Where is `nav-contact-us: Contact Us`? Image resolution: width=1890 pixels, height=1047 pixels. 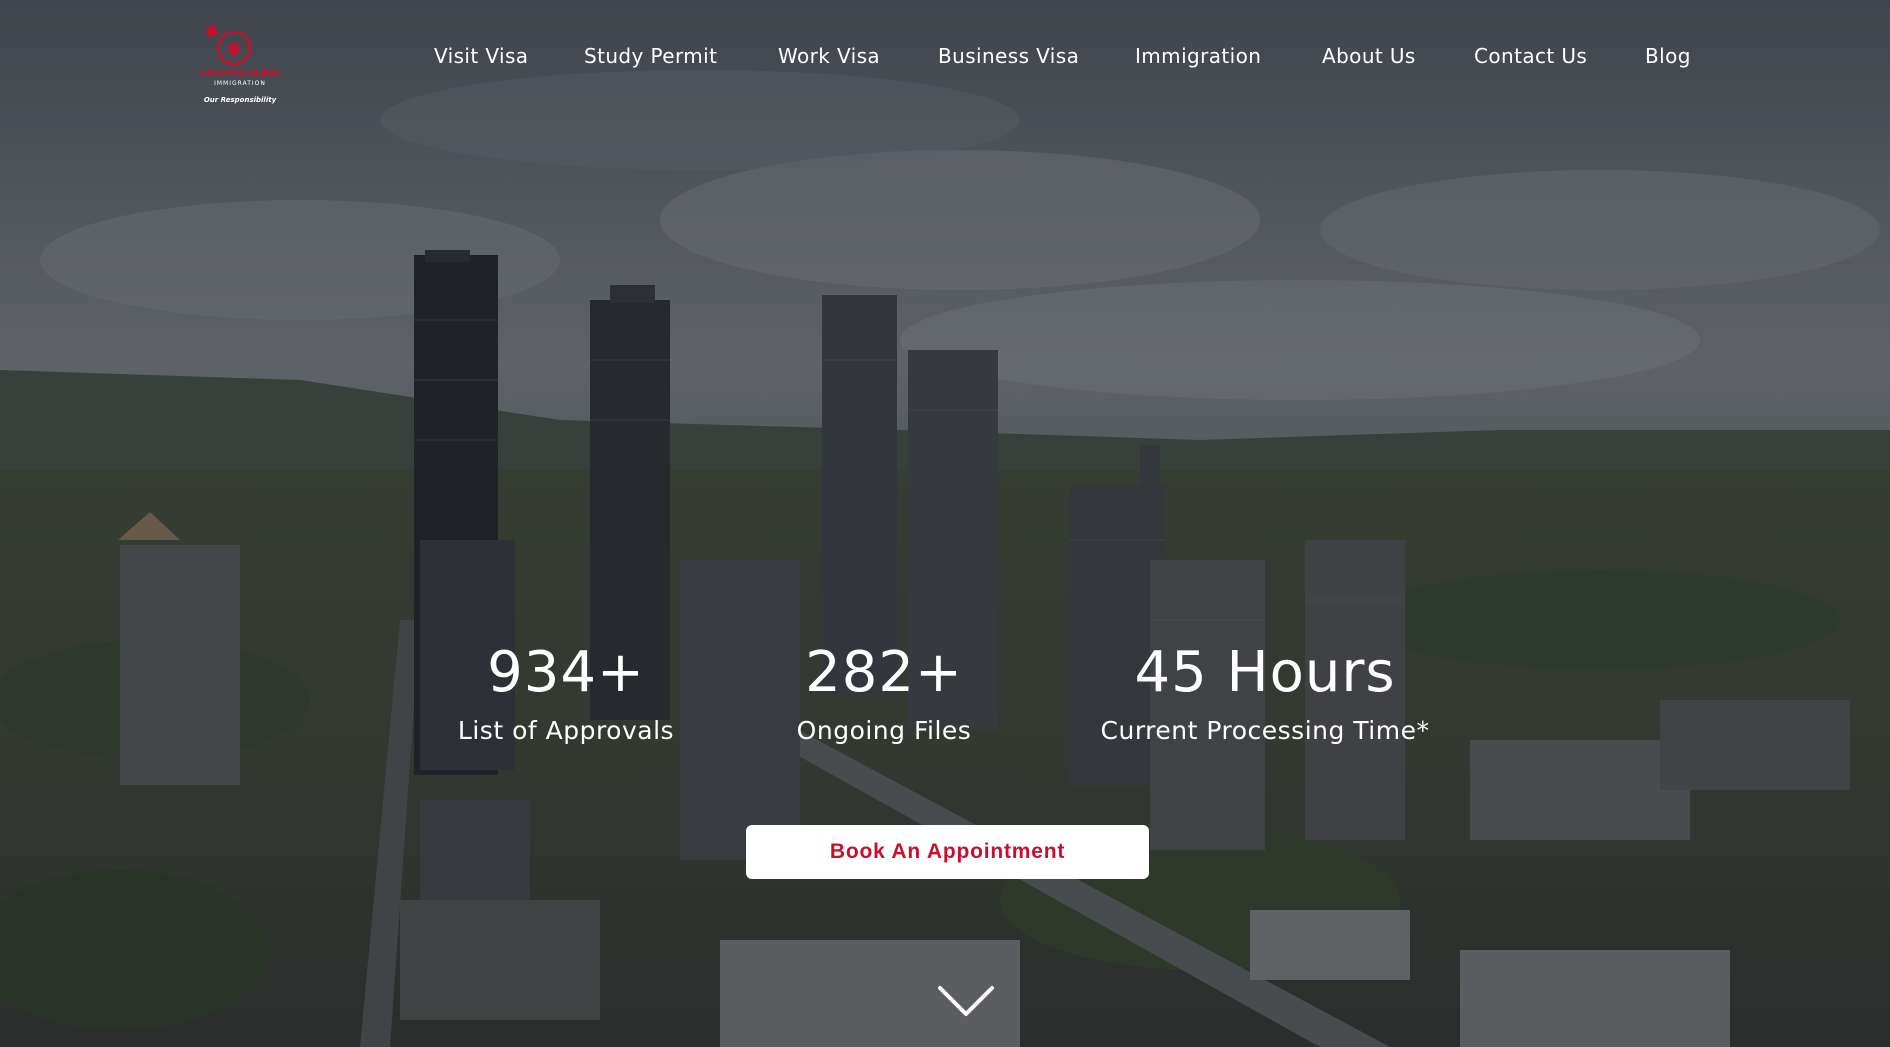 nav-contact-us: Contact Us is located at coordinates (1530, 56).